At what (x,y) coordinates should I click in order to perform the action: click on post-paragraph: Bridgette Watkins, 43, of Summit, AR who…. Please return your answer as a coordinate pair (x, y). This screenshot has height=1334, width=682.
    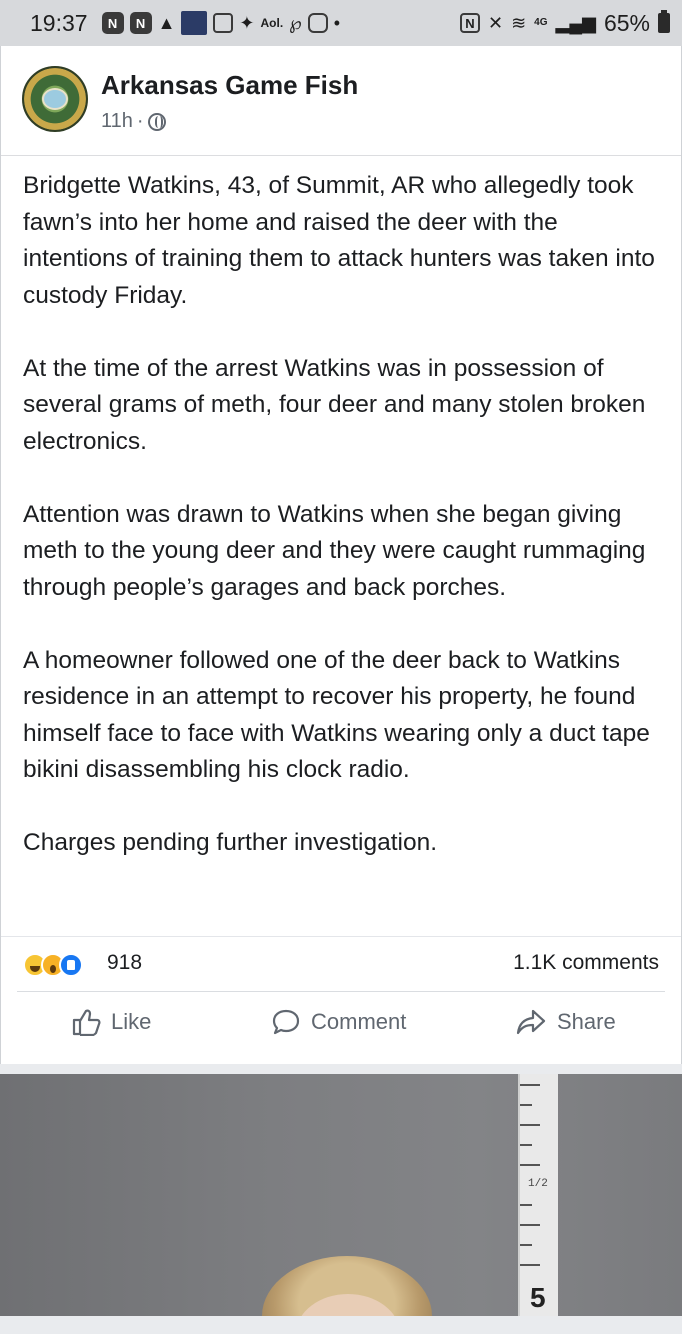
    Looking at the image, I should click on (339, 240).